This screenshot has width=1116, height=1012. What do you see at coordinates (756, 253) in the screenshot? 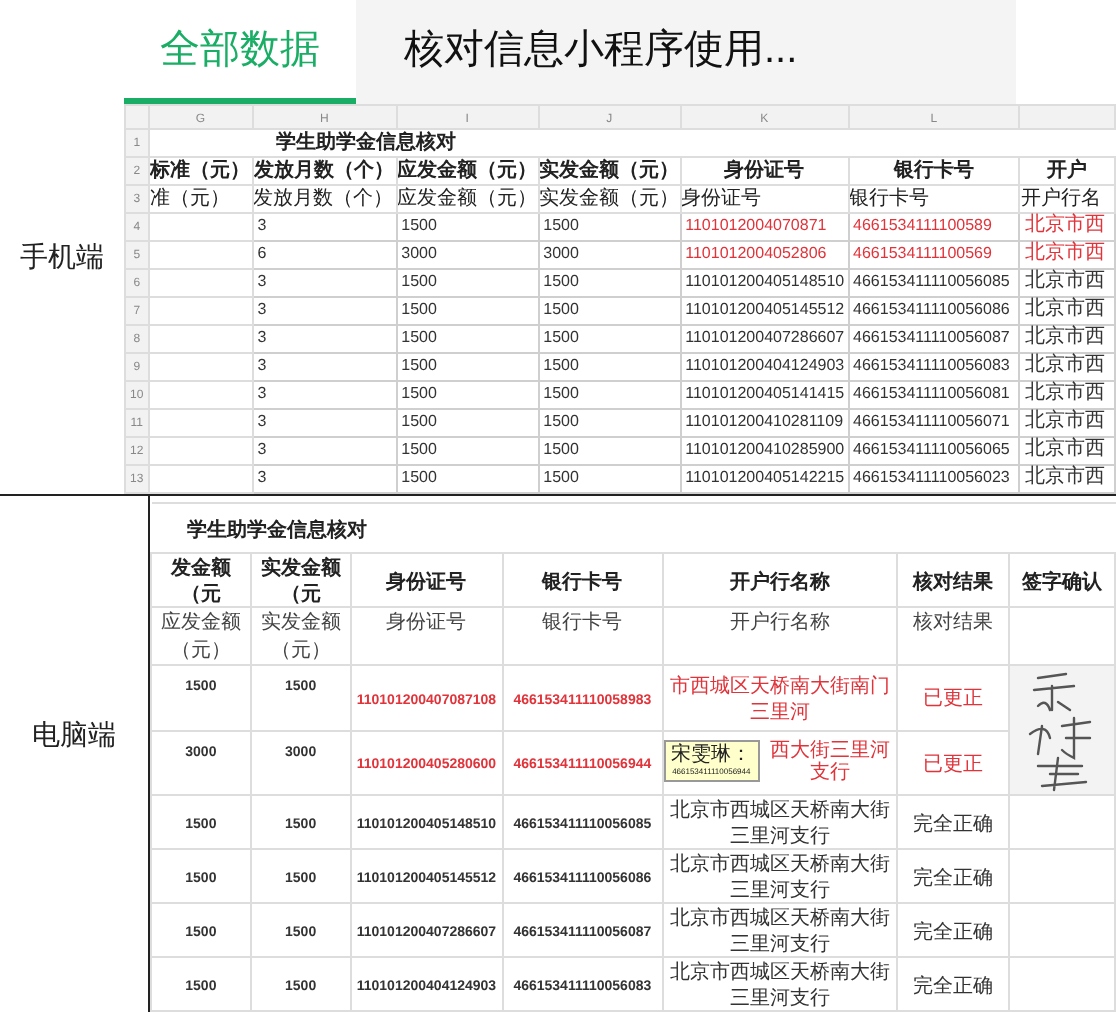
I see `table-cell: 1101012004052806` at bounding box center [756, 253].